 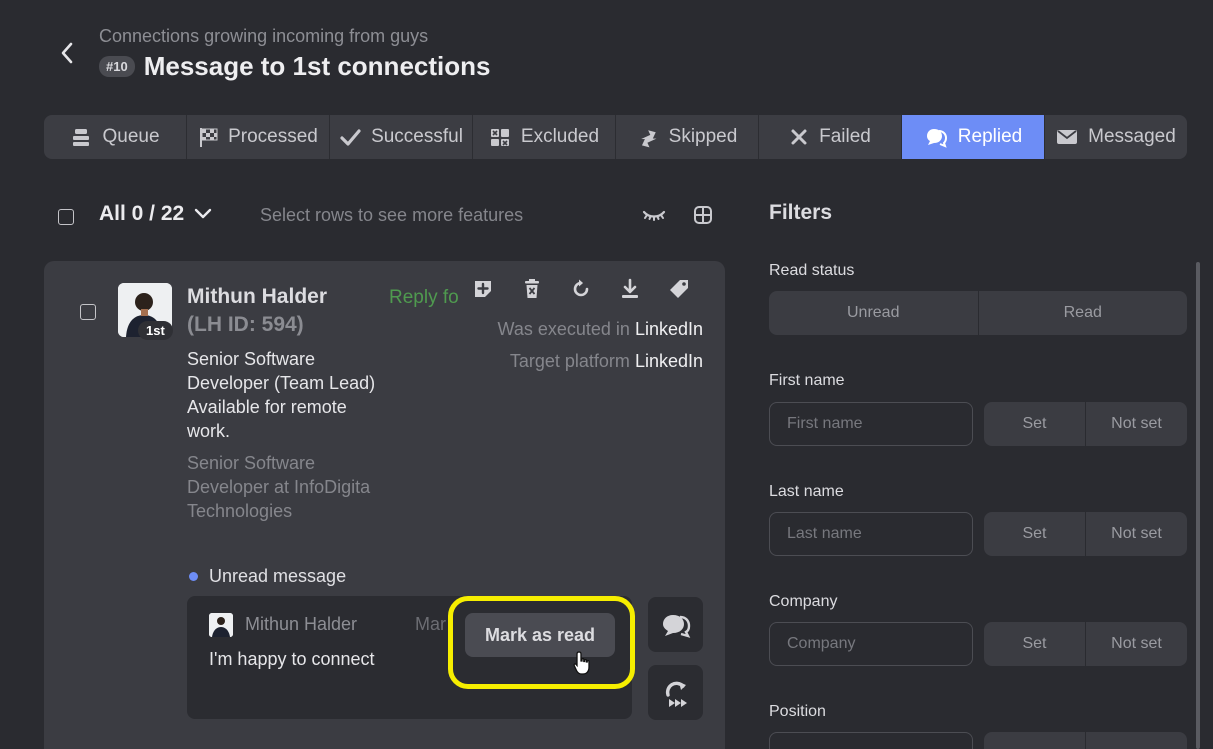 I want to click on executed-in: Was executed in LinkedIn, so click(x=600, y=329).